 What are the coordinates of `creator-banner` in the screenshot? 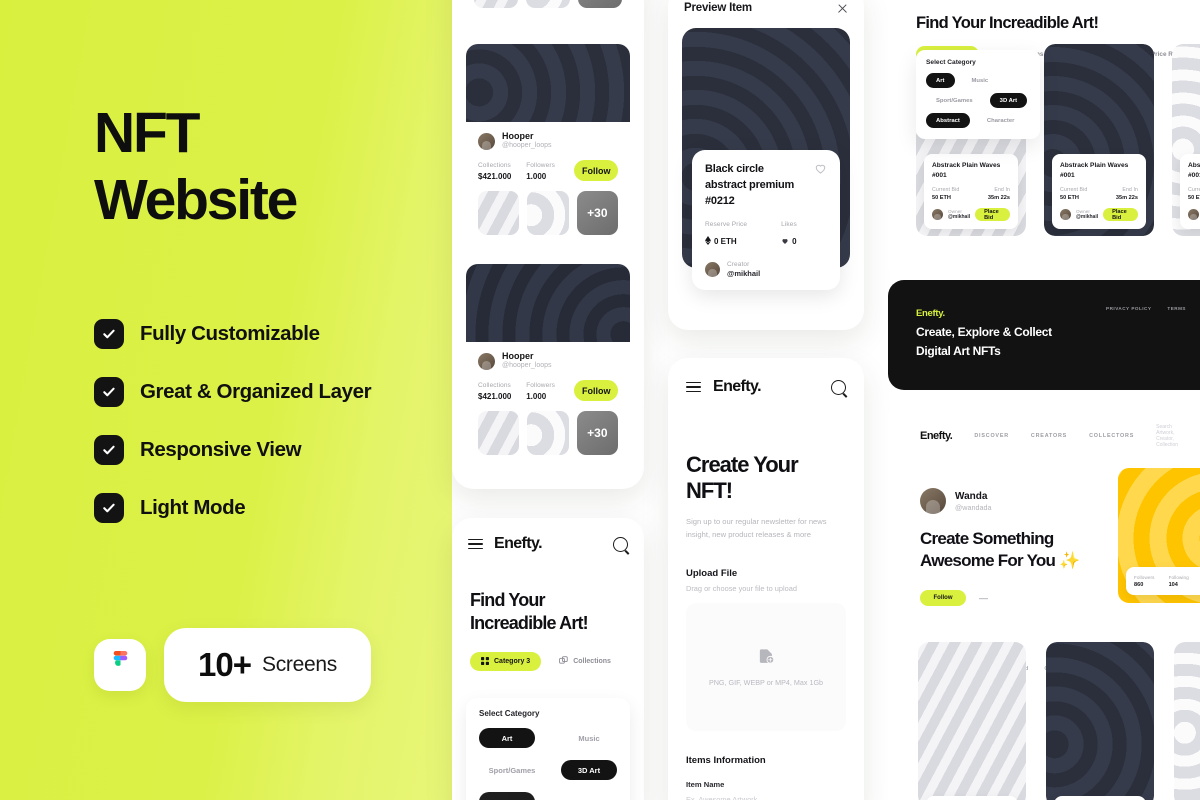 It's located at (548, 303).